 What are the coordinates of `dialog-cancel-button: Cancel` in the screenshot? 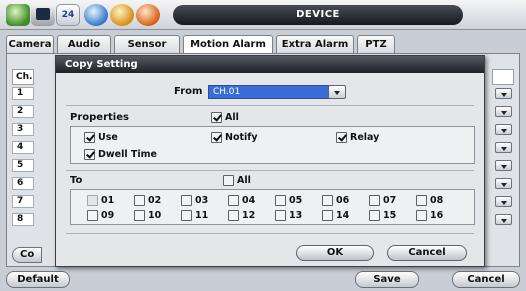 It's located at (427, 253).